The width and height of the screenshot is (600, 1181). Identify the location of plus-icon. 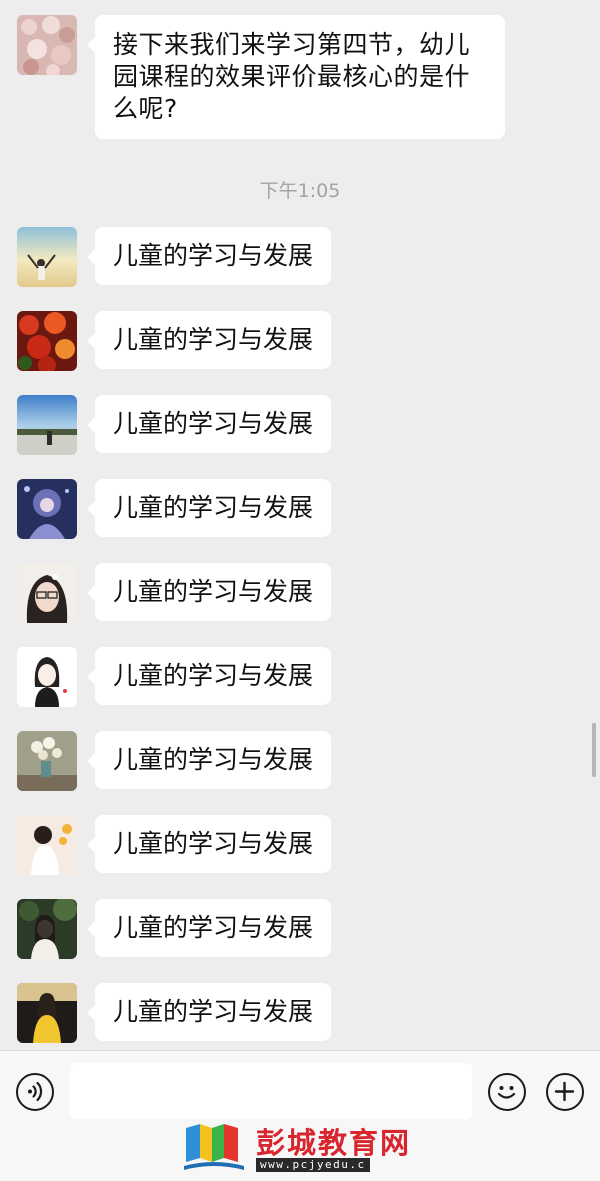
(565, 1092).